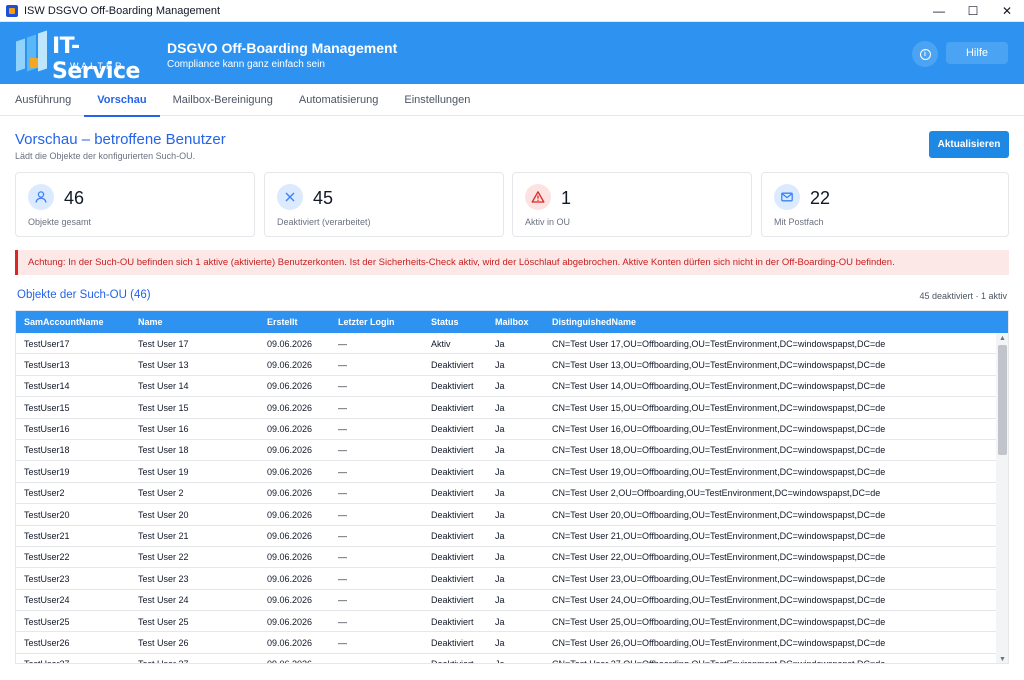  Describe the element at coordinates (441, 343) in the screenshot. I see `cell-status: Aktiv` at that location.